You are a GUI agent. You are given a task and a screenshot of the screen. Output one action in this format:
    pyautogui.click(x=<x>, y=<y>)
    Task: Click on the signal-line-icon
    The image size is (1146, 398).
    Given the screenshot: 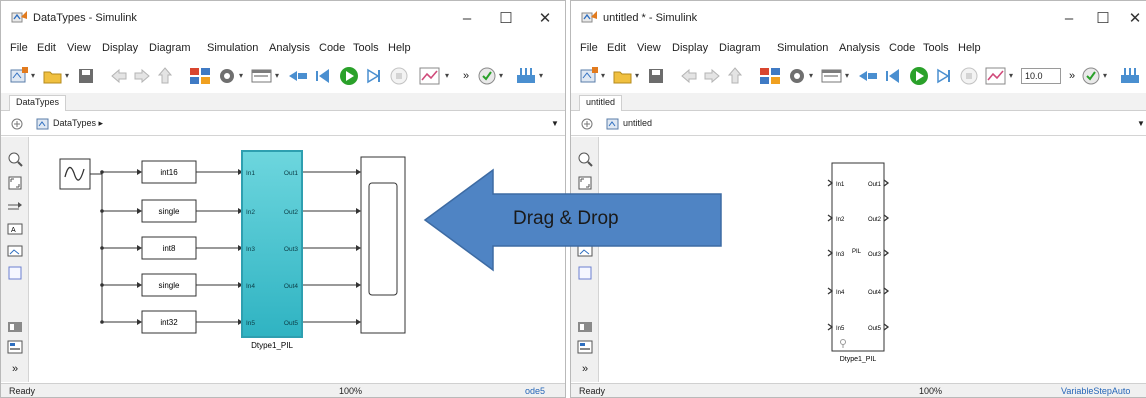 What is the action you would take?
    pyautogui.click(x=15, y=207)
    